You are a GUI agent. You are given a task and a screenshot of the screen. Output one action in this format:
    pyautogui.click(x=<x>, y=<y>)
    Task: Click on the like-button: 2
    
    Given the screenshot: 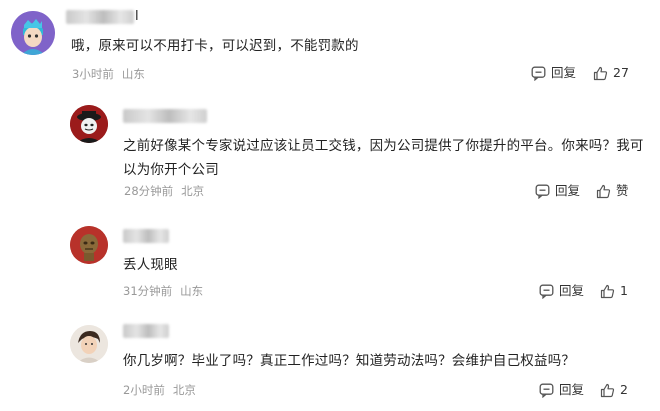 What is the action you would take?
    pyautogui.click(x=614, y=390)
    